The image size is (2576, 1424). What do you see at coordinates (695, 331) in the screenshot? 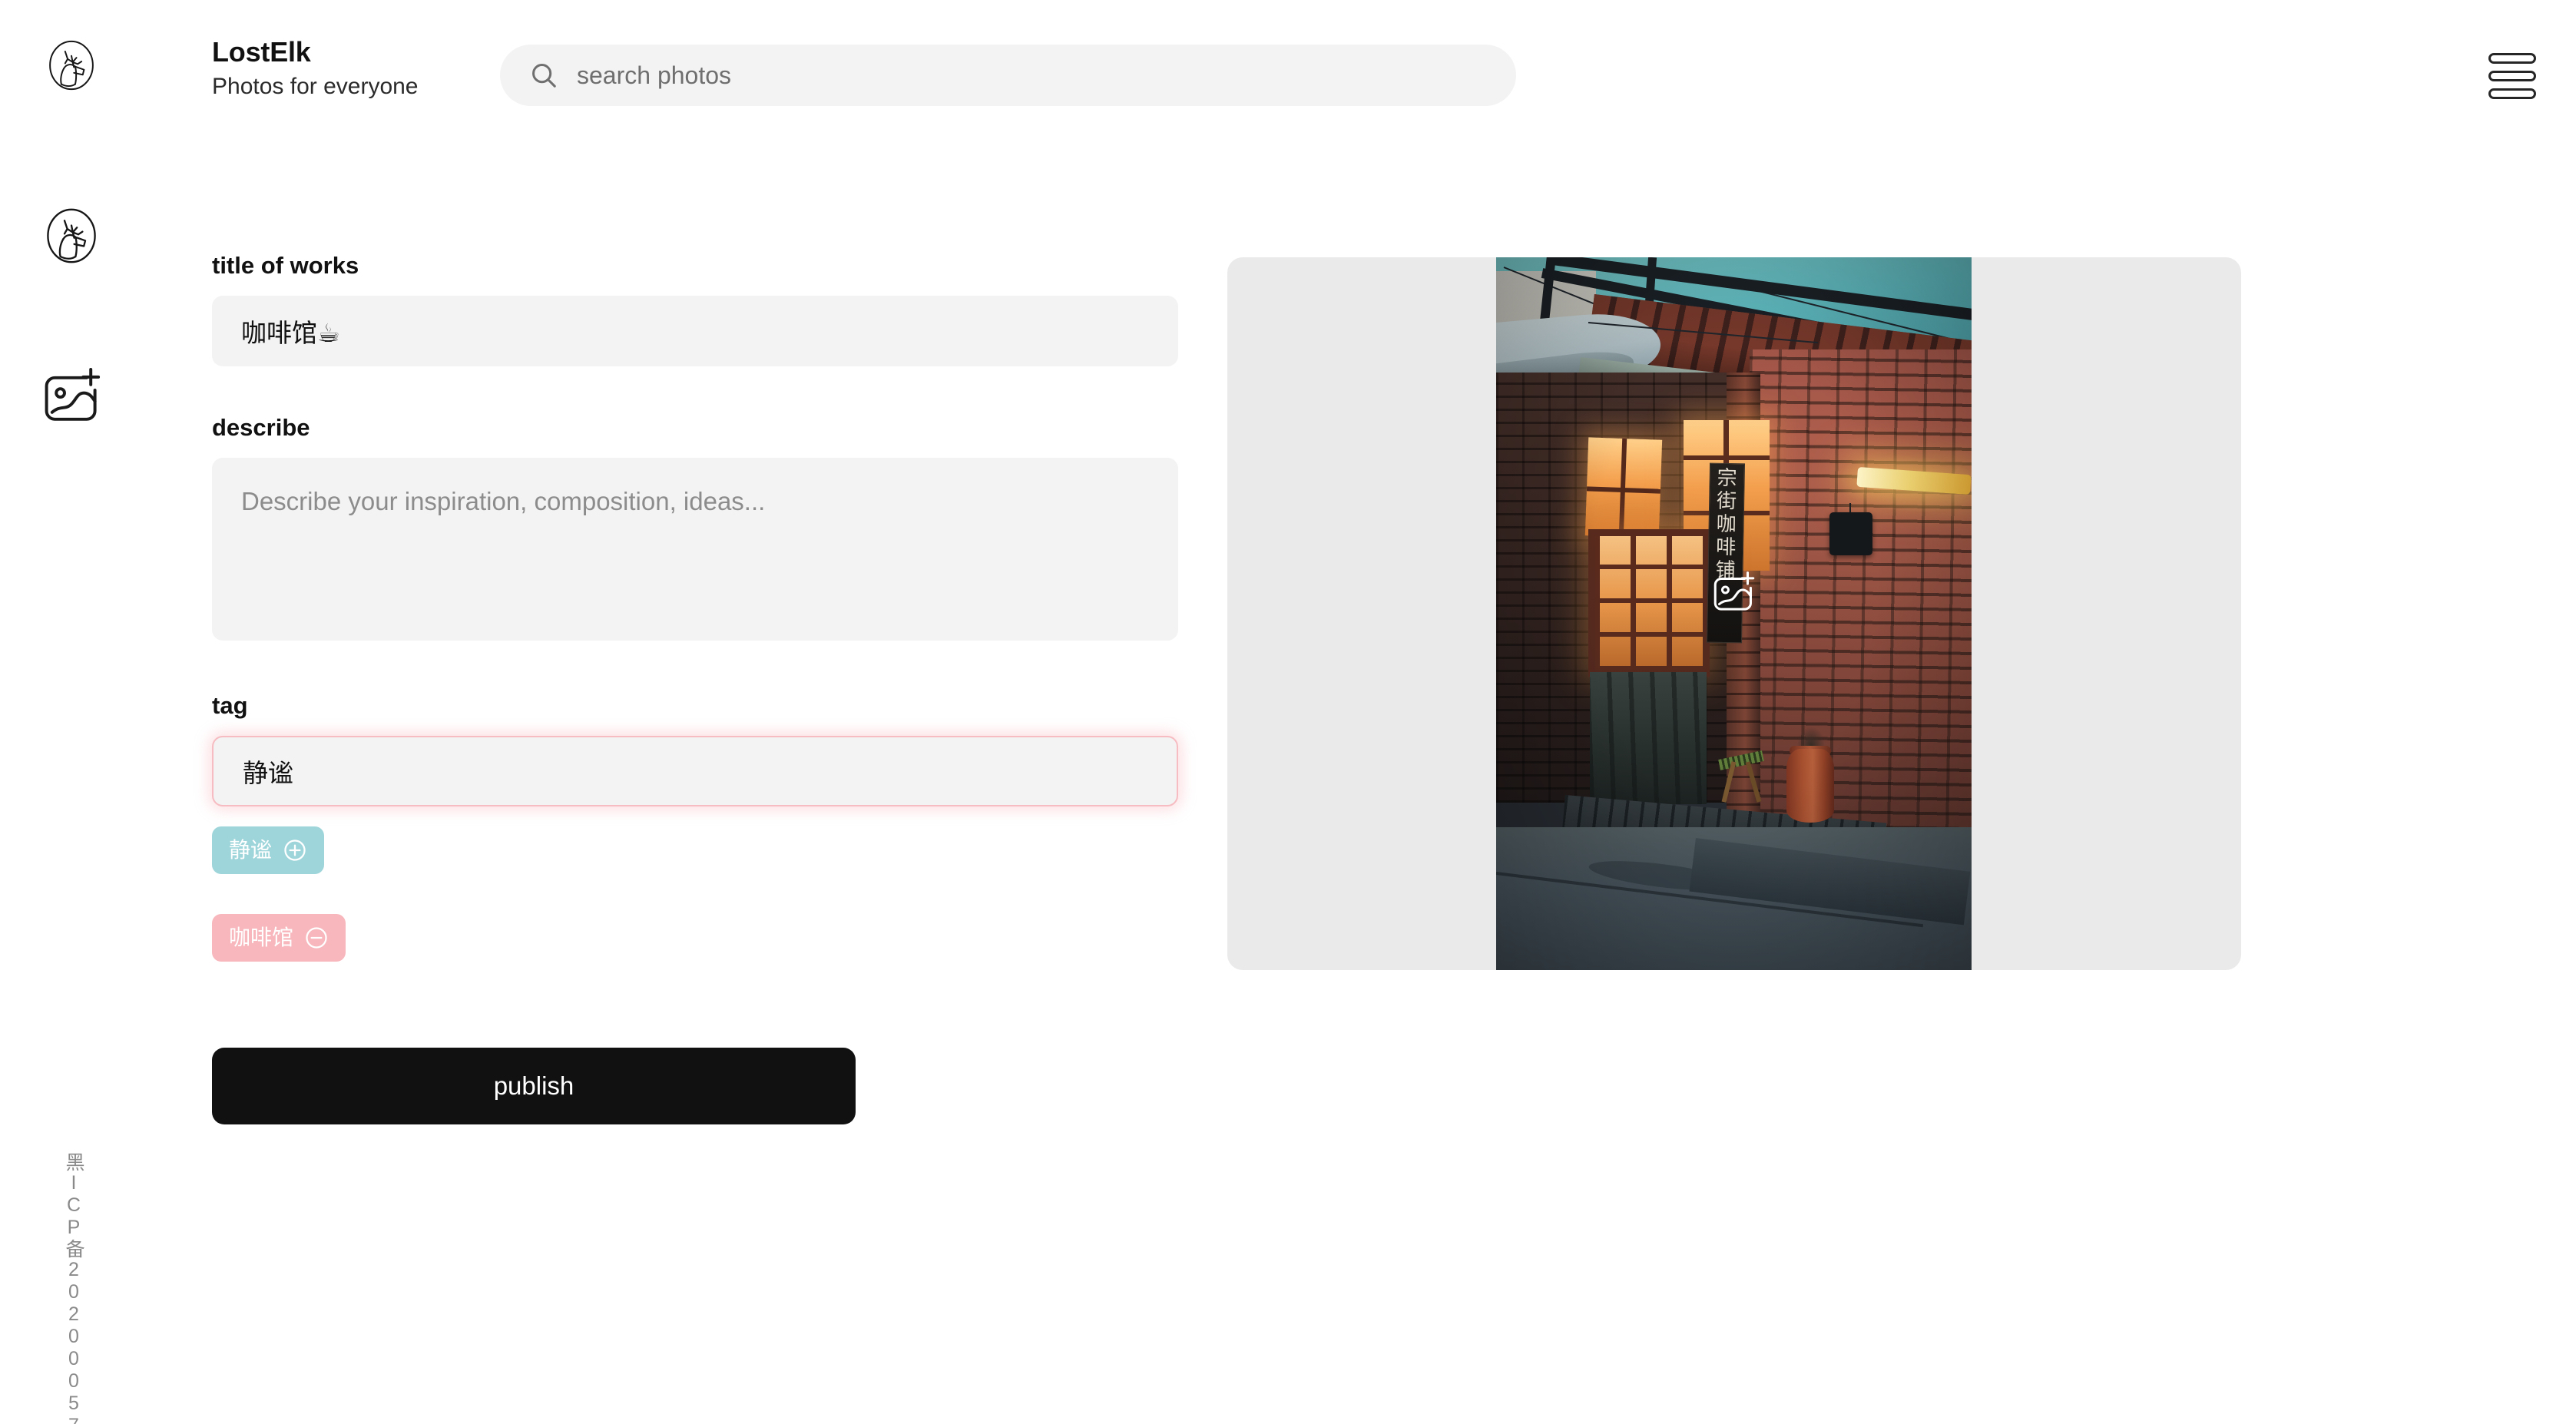
I see `title-input: 咖啡馆☕` at bounding box center [695, 331].